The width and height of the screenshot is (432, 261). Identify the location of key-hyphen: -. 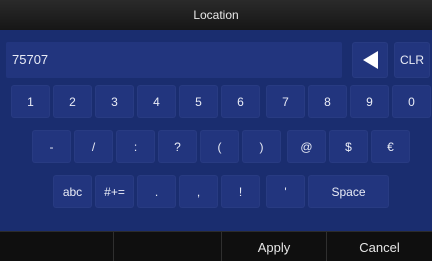
(51, 146).